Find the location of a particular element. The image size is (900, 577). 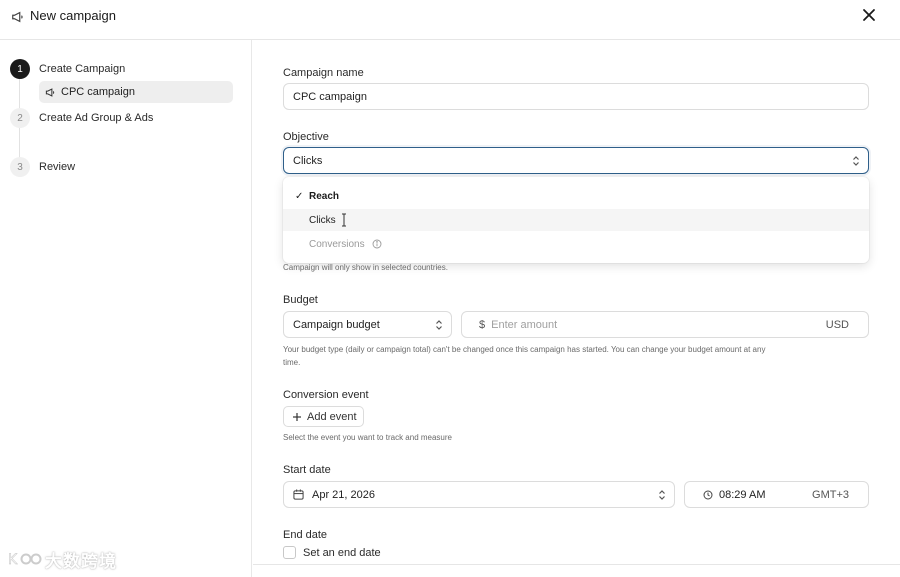

set-end-date-checkbox is located at coordinates (289, 552).